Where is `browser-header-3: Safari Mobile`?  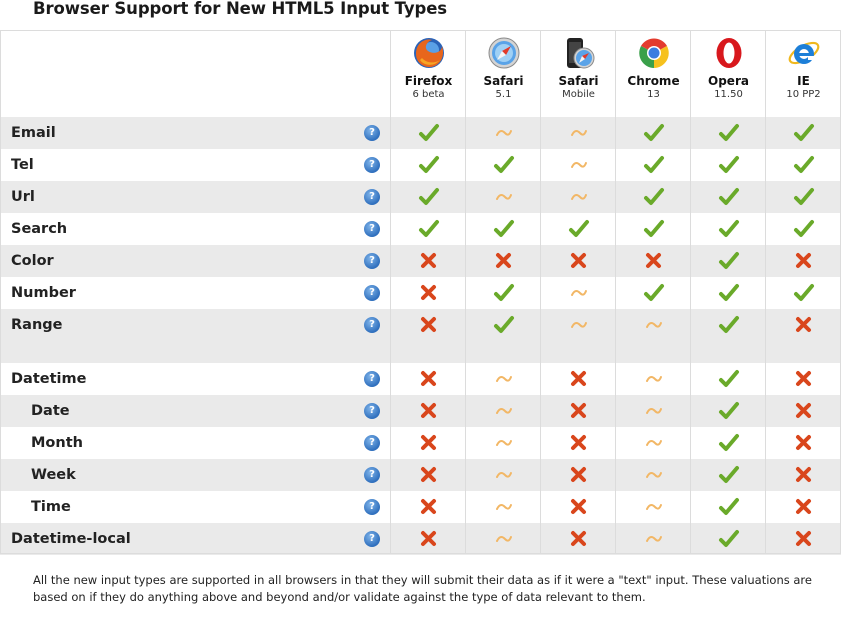
browser-header-3: Safari Mobile is located at coordinates (578, 68).